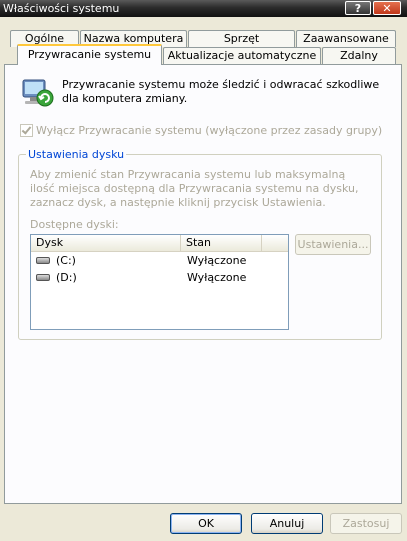 This screenshot has width=407, height=541. I want to click on ok-button: OK, so click(206, 523).